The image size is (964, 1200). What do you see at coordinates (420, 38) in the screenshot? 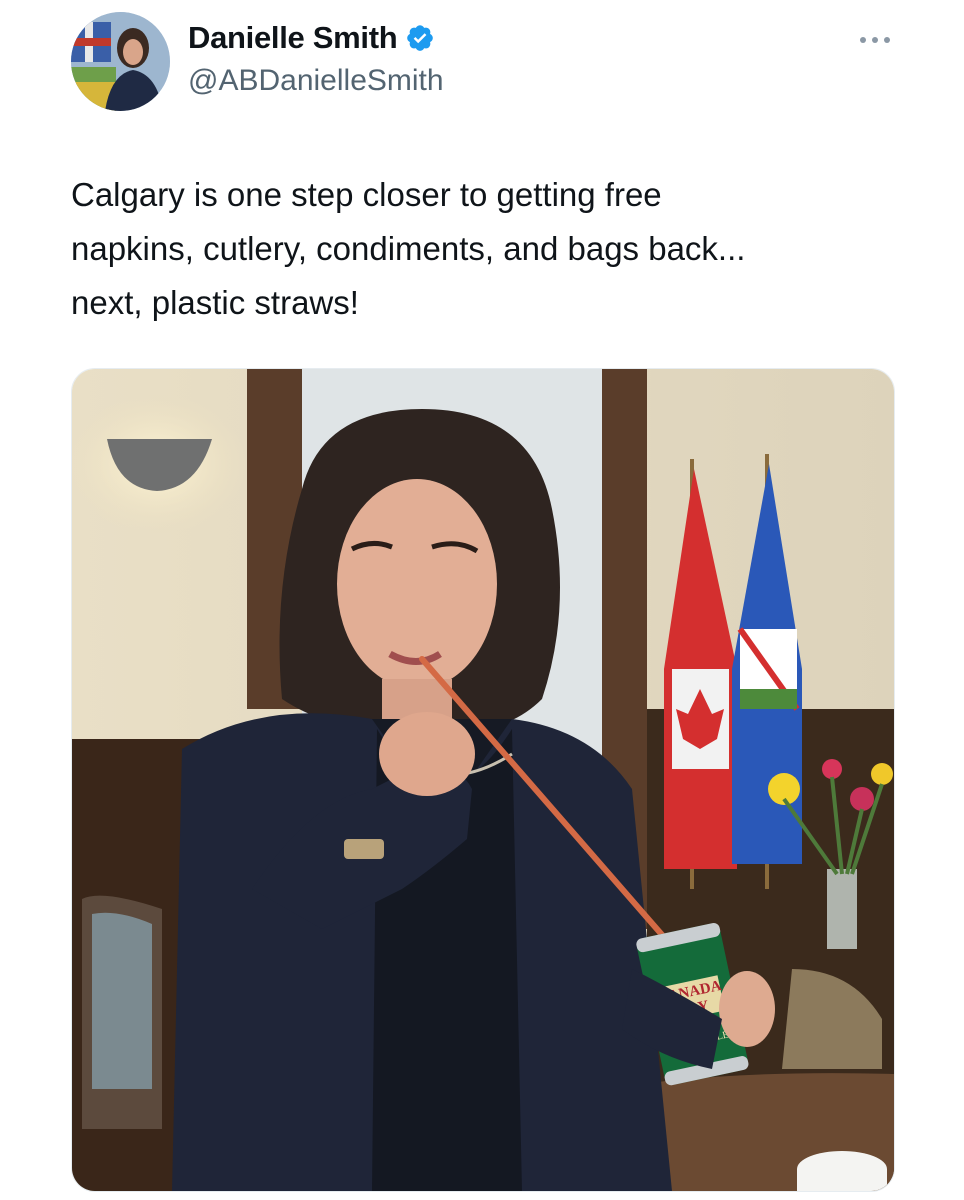
I see `verified-badge-icon` at bounding box center [420, 38].